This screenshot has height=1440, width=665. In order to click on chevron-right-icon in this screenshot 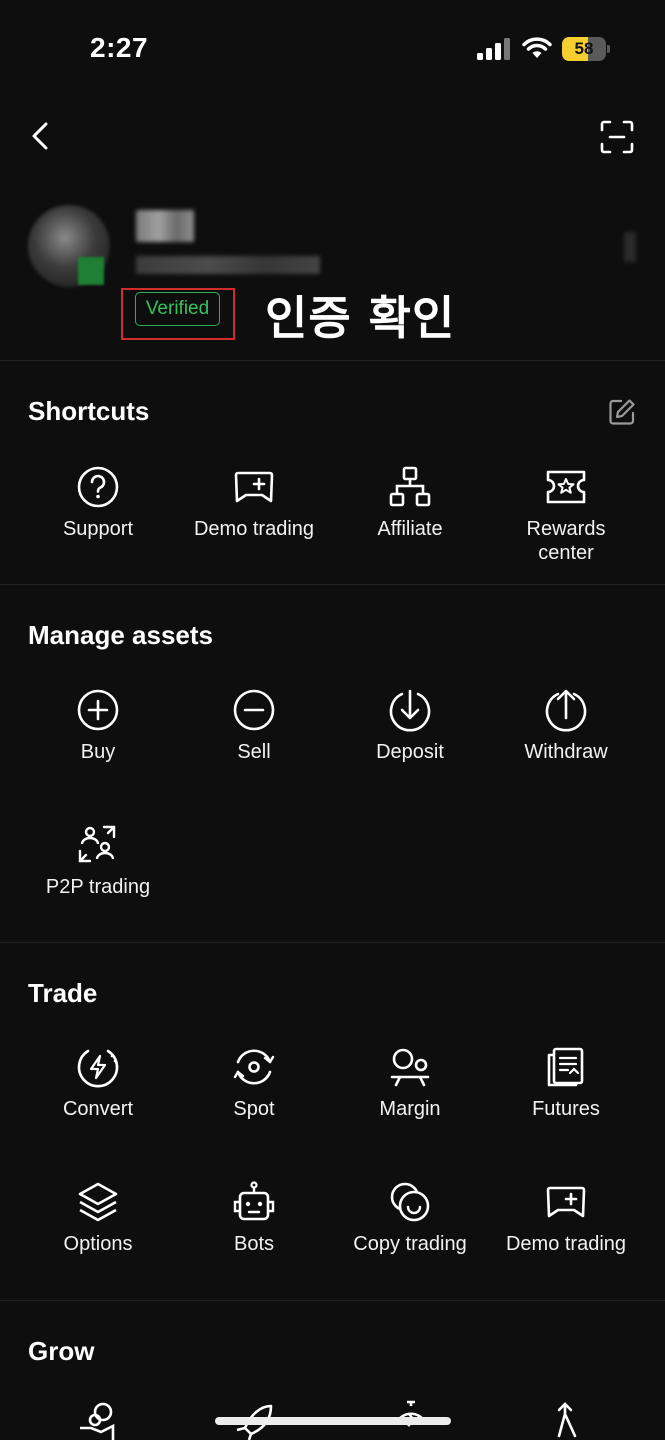, I will do `click(630, 247)`.